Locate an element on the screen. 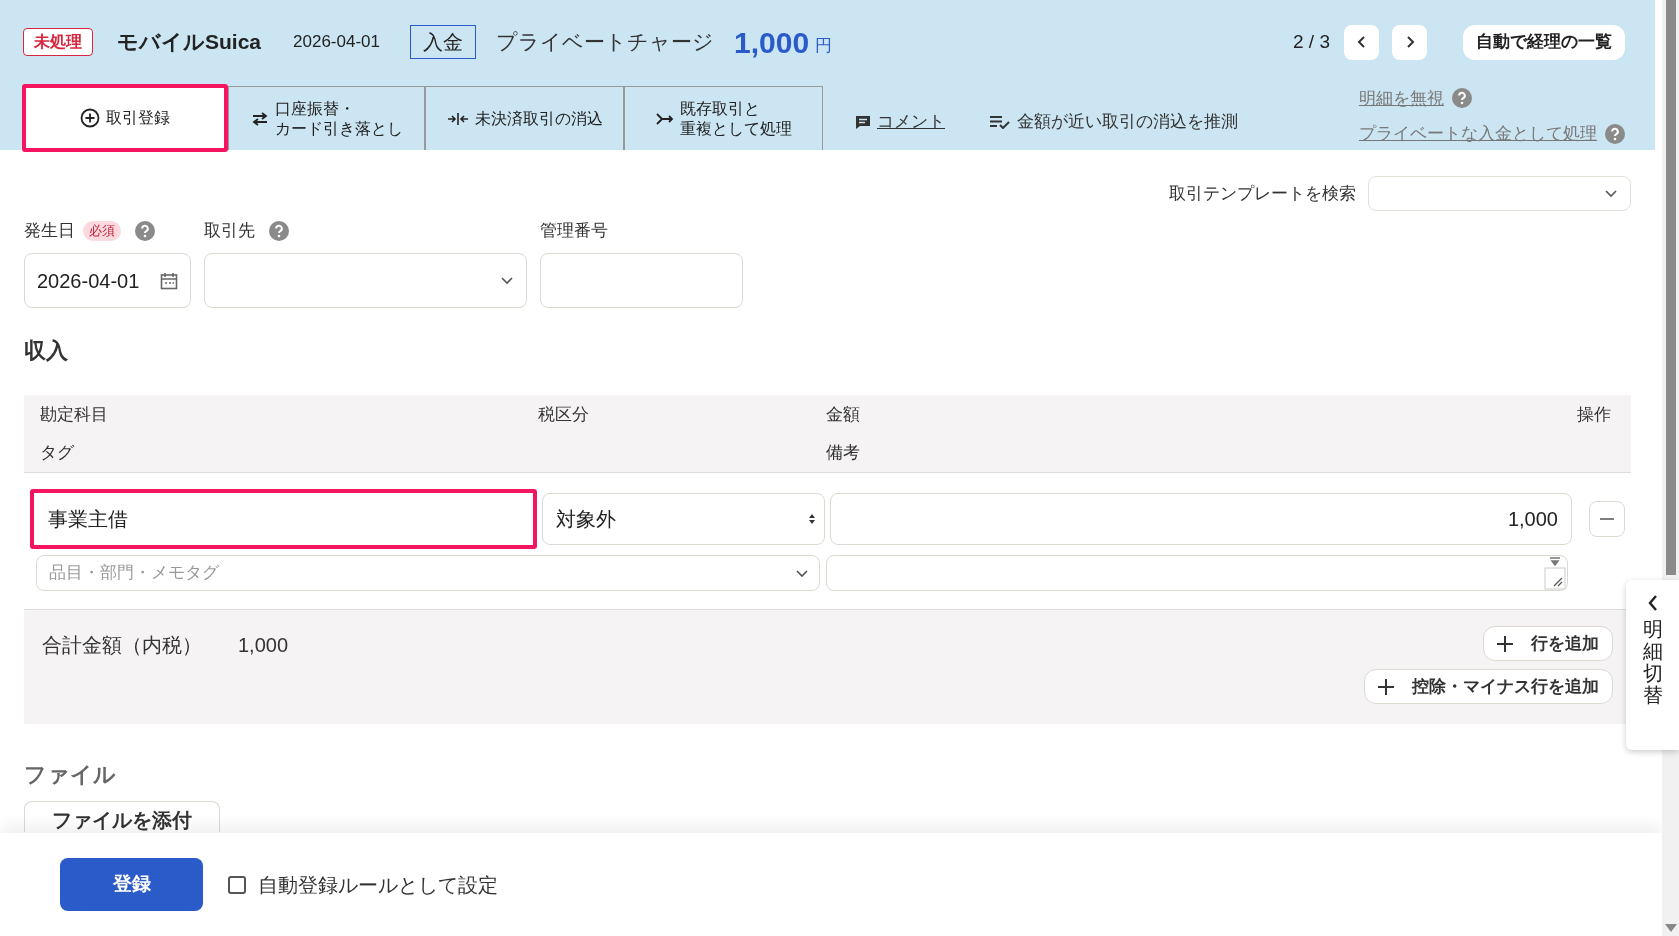 This screenshot has height=936, width=1679. previous-button is located at coordinates (1361, 42).